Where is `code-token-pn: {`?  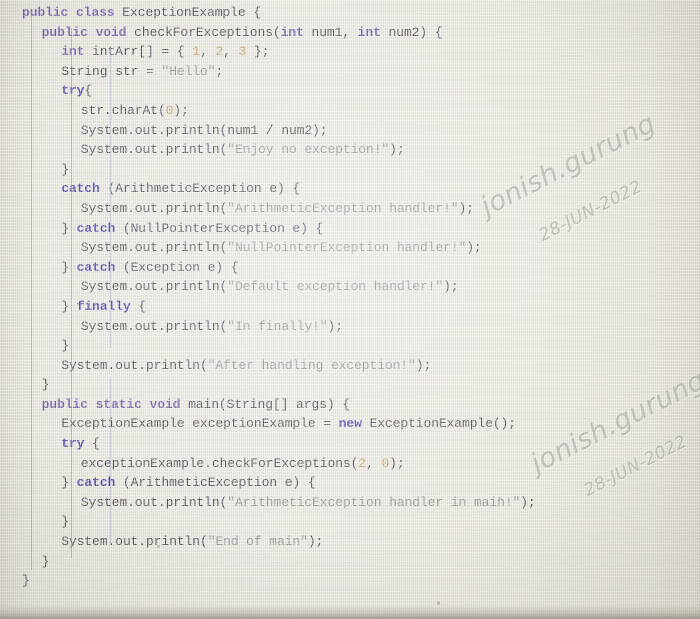 code-token-pn: { is located at coordinates (253, 12).